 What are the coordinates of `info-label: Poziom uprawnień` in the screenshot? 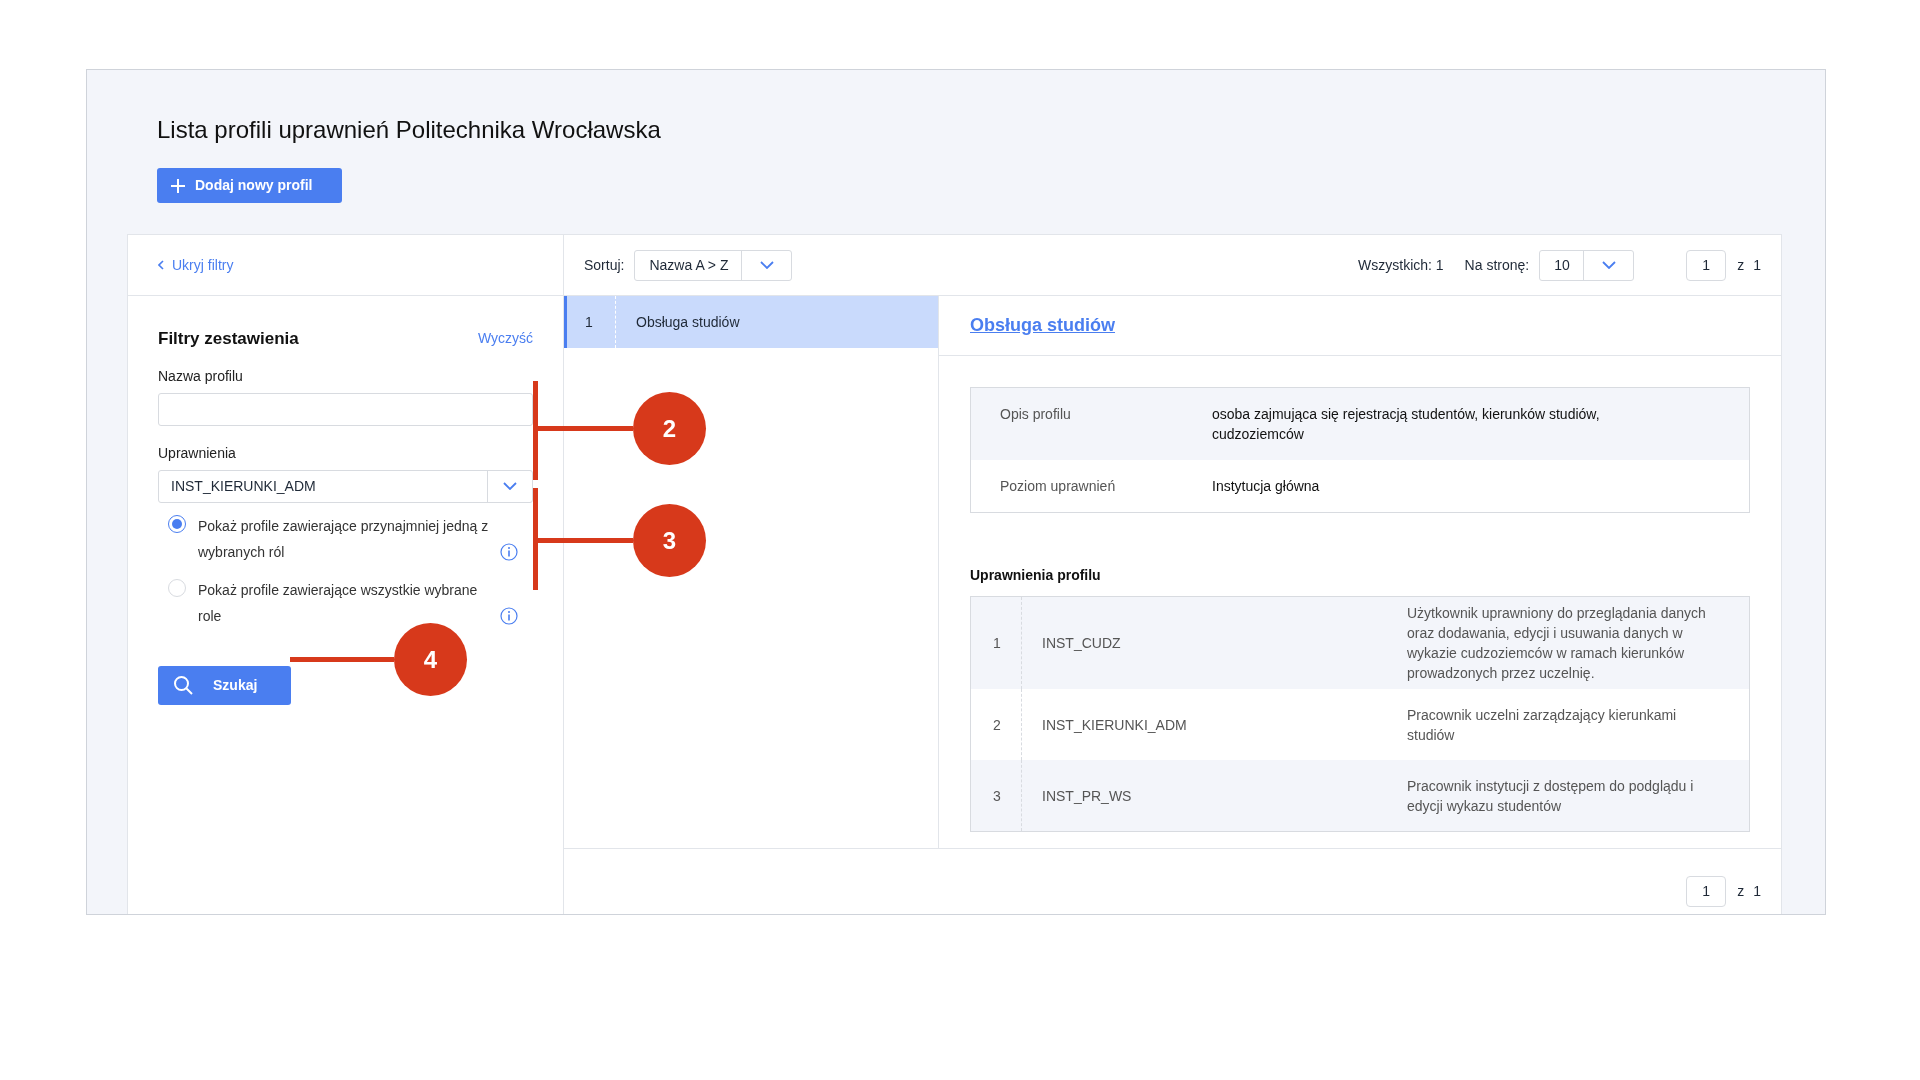 It's located at (1058, 486).